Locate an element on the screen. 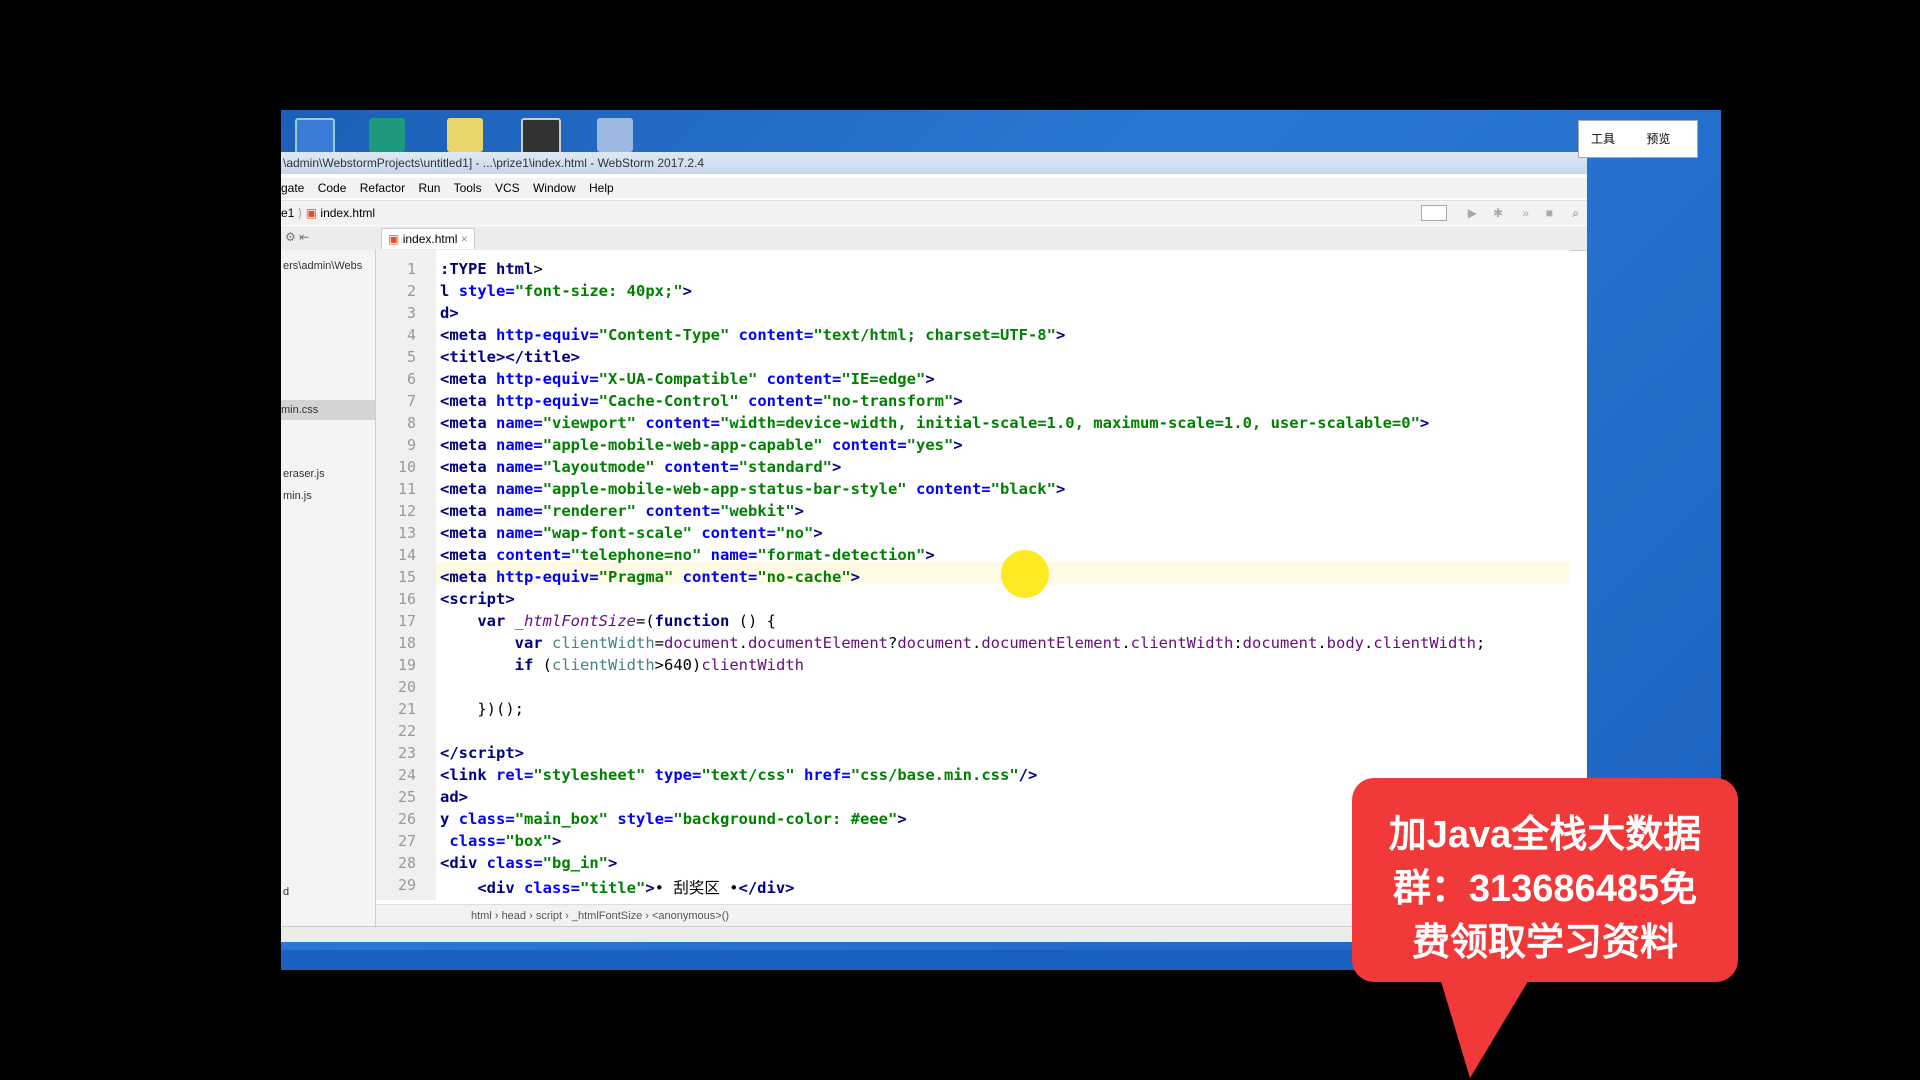 This screenshot has height=1080, width=1920. tab-index-html: ▣ index.html × is located at coordinates (428, 238).